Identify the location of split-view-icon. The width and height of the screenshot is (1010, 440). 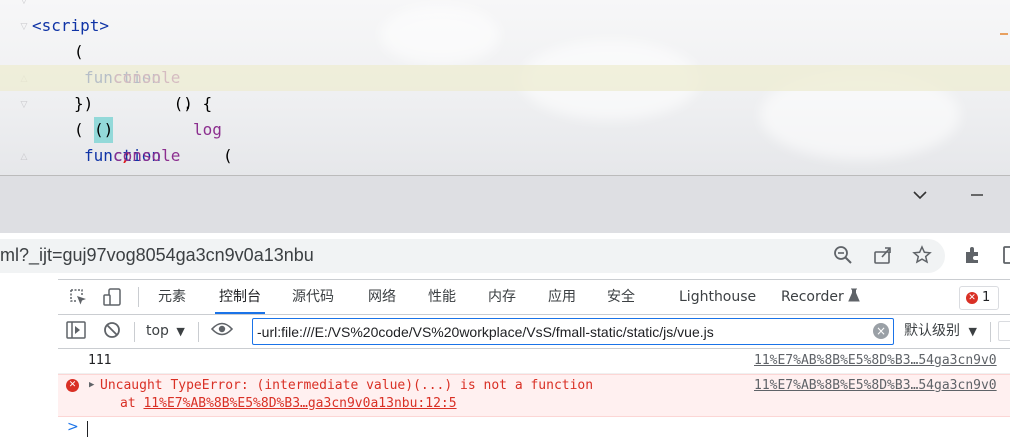
(1004, 256).